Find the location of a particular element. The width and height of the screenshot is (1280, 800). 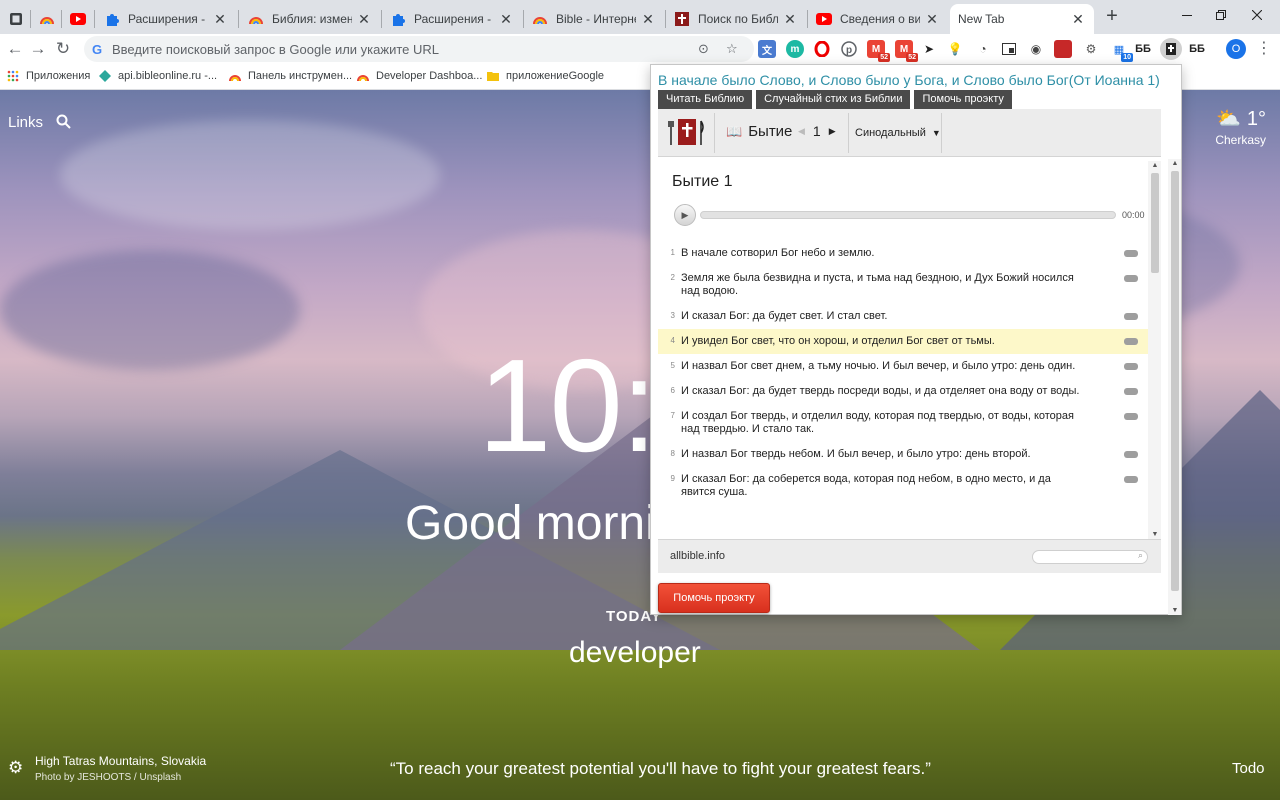

verse-scrollbar: ▲ ▼ is located at coordinates (1154, 350).